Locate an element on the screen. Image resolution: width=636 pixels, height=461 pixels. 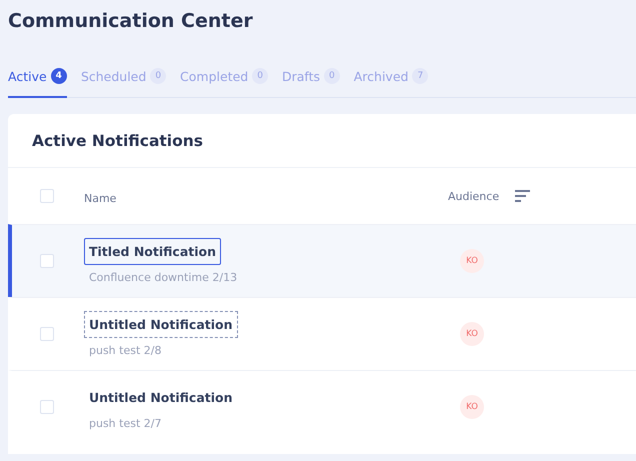
select-all-checkbox is located at coordinates (47, 196).